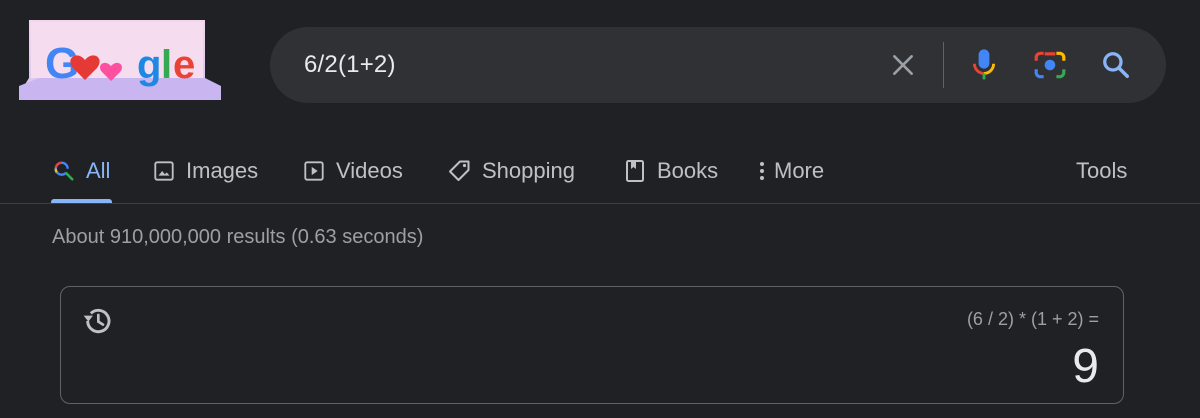  I want to click on more-vertical-icon, so click(762, 171).